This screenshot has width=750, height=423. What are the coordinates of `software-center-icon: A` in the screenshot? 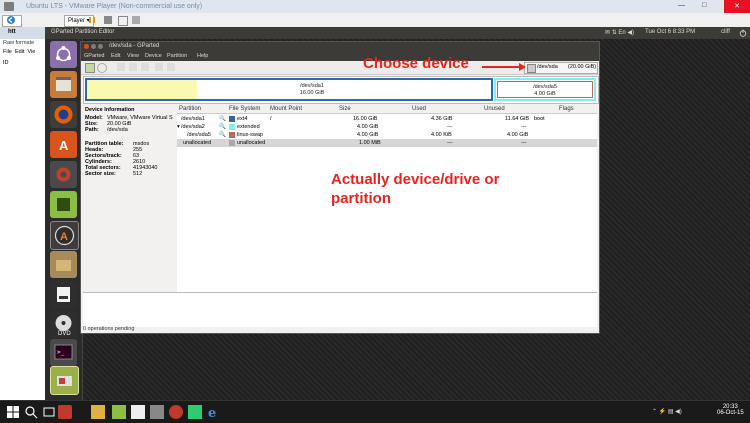 It's located at (63, 144).